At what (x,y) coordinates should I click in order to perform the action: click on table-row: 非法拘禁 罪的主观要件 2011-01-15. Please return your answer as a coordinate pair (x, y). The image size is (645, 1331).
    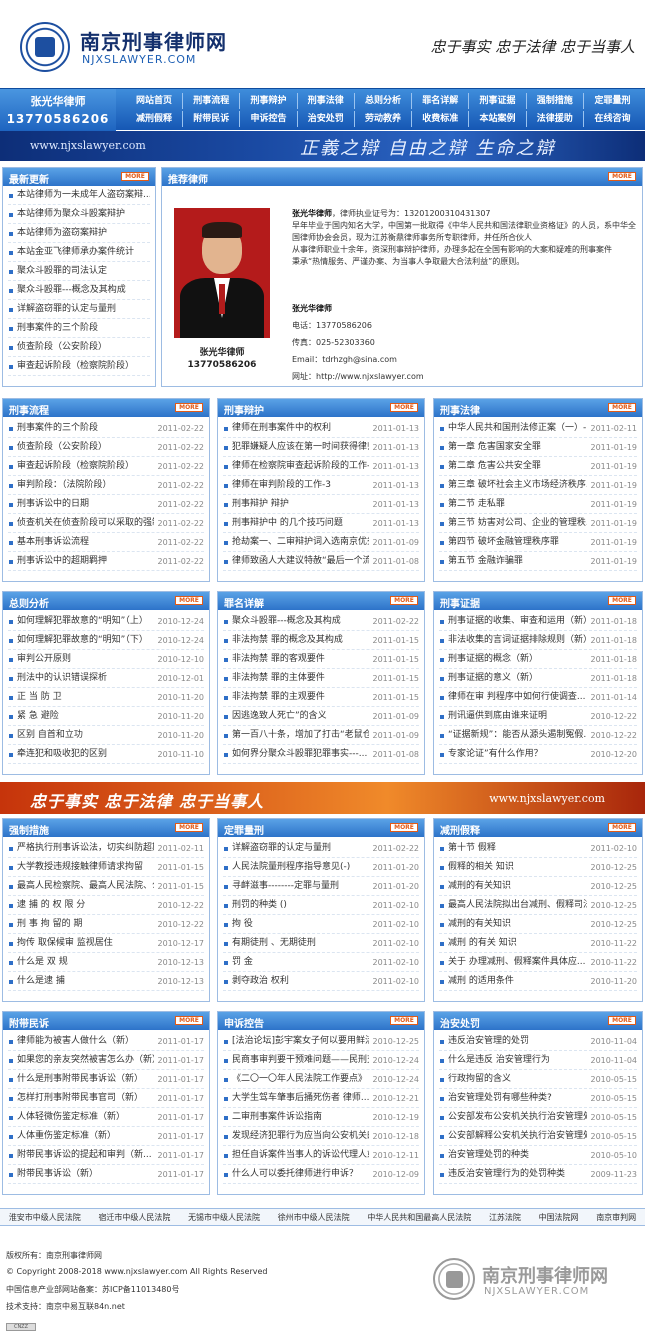
    Looking at the image, I should click on (321, 697).